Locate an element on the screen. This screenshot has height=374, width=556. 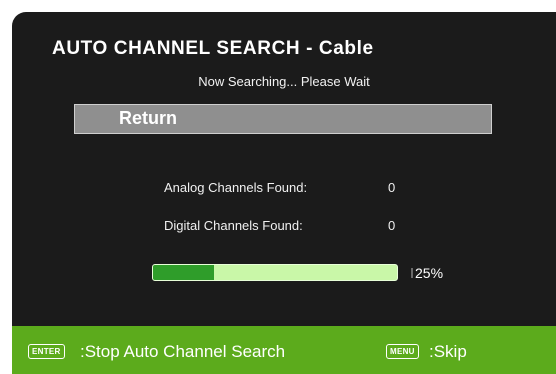
enter-key-icon: ENTER is located at coordinates (46, 351).